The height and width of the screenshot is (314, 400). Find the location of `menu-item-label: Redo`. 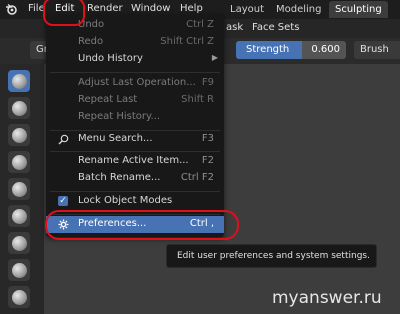

menu-item-label: Redo is located at coordinates (91, 41).